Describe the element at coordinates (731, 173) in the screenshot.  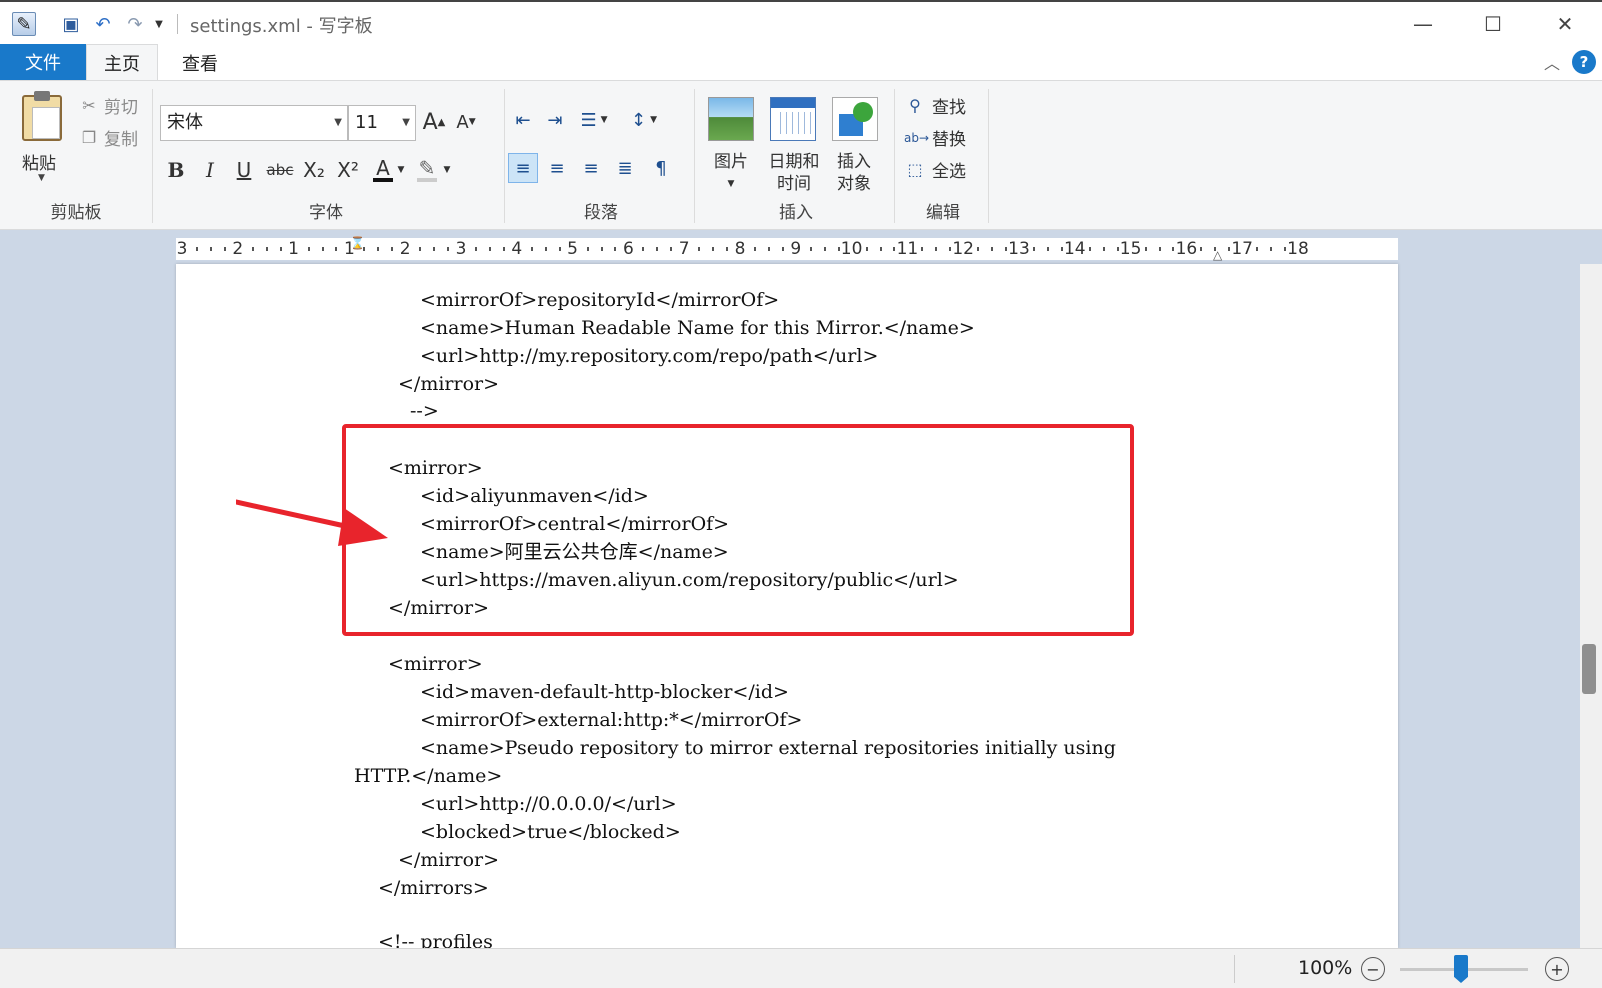
I see `picture-button: 图片 ▼` at that location.